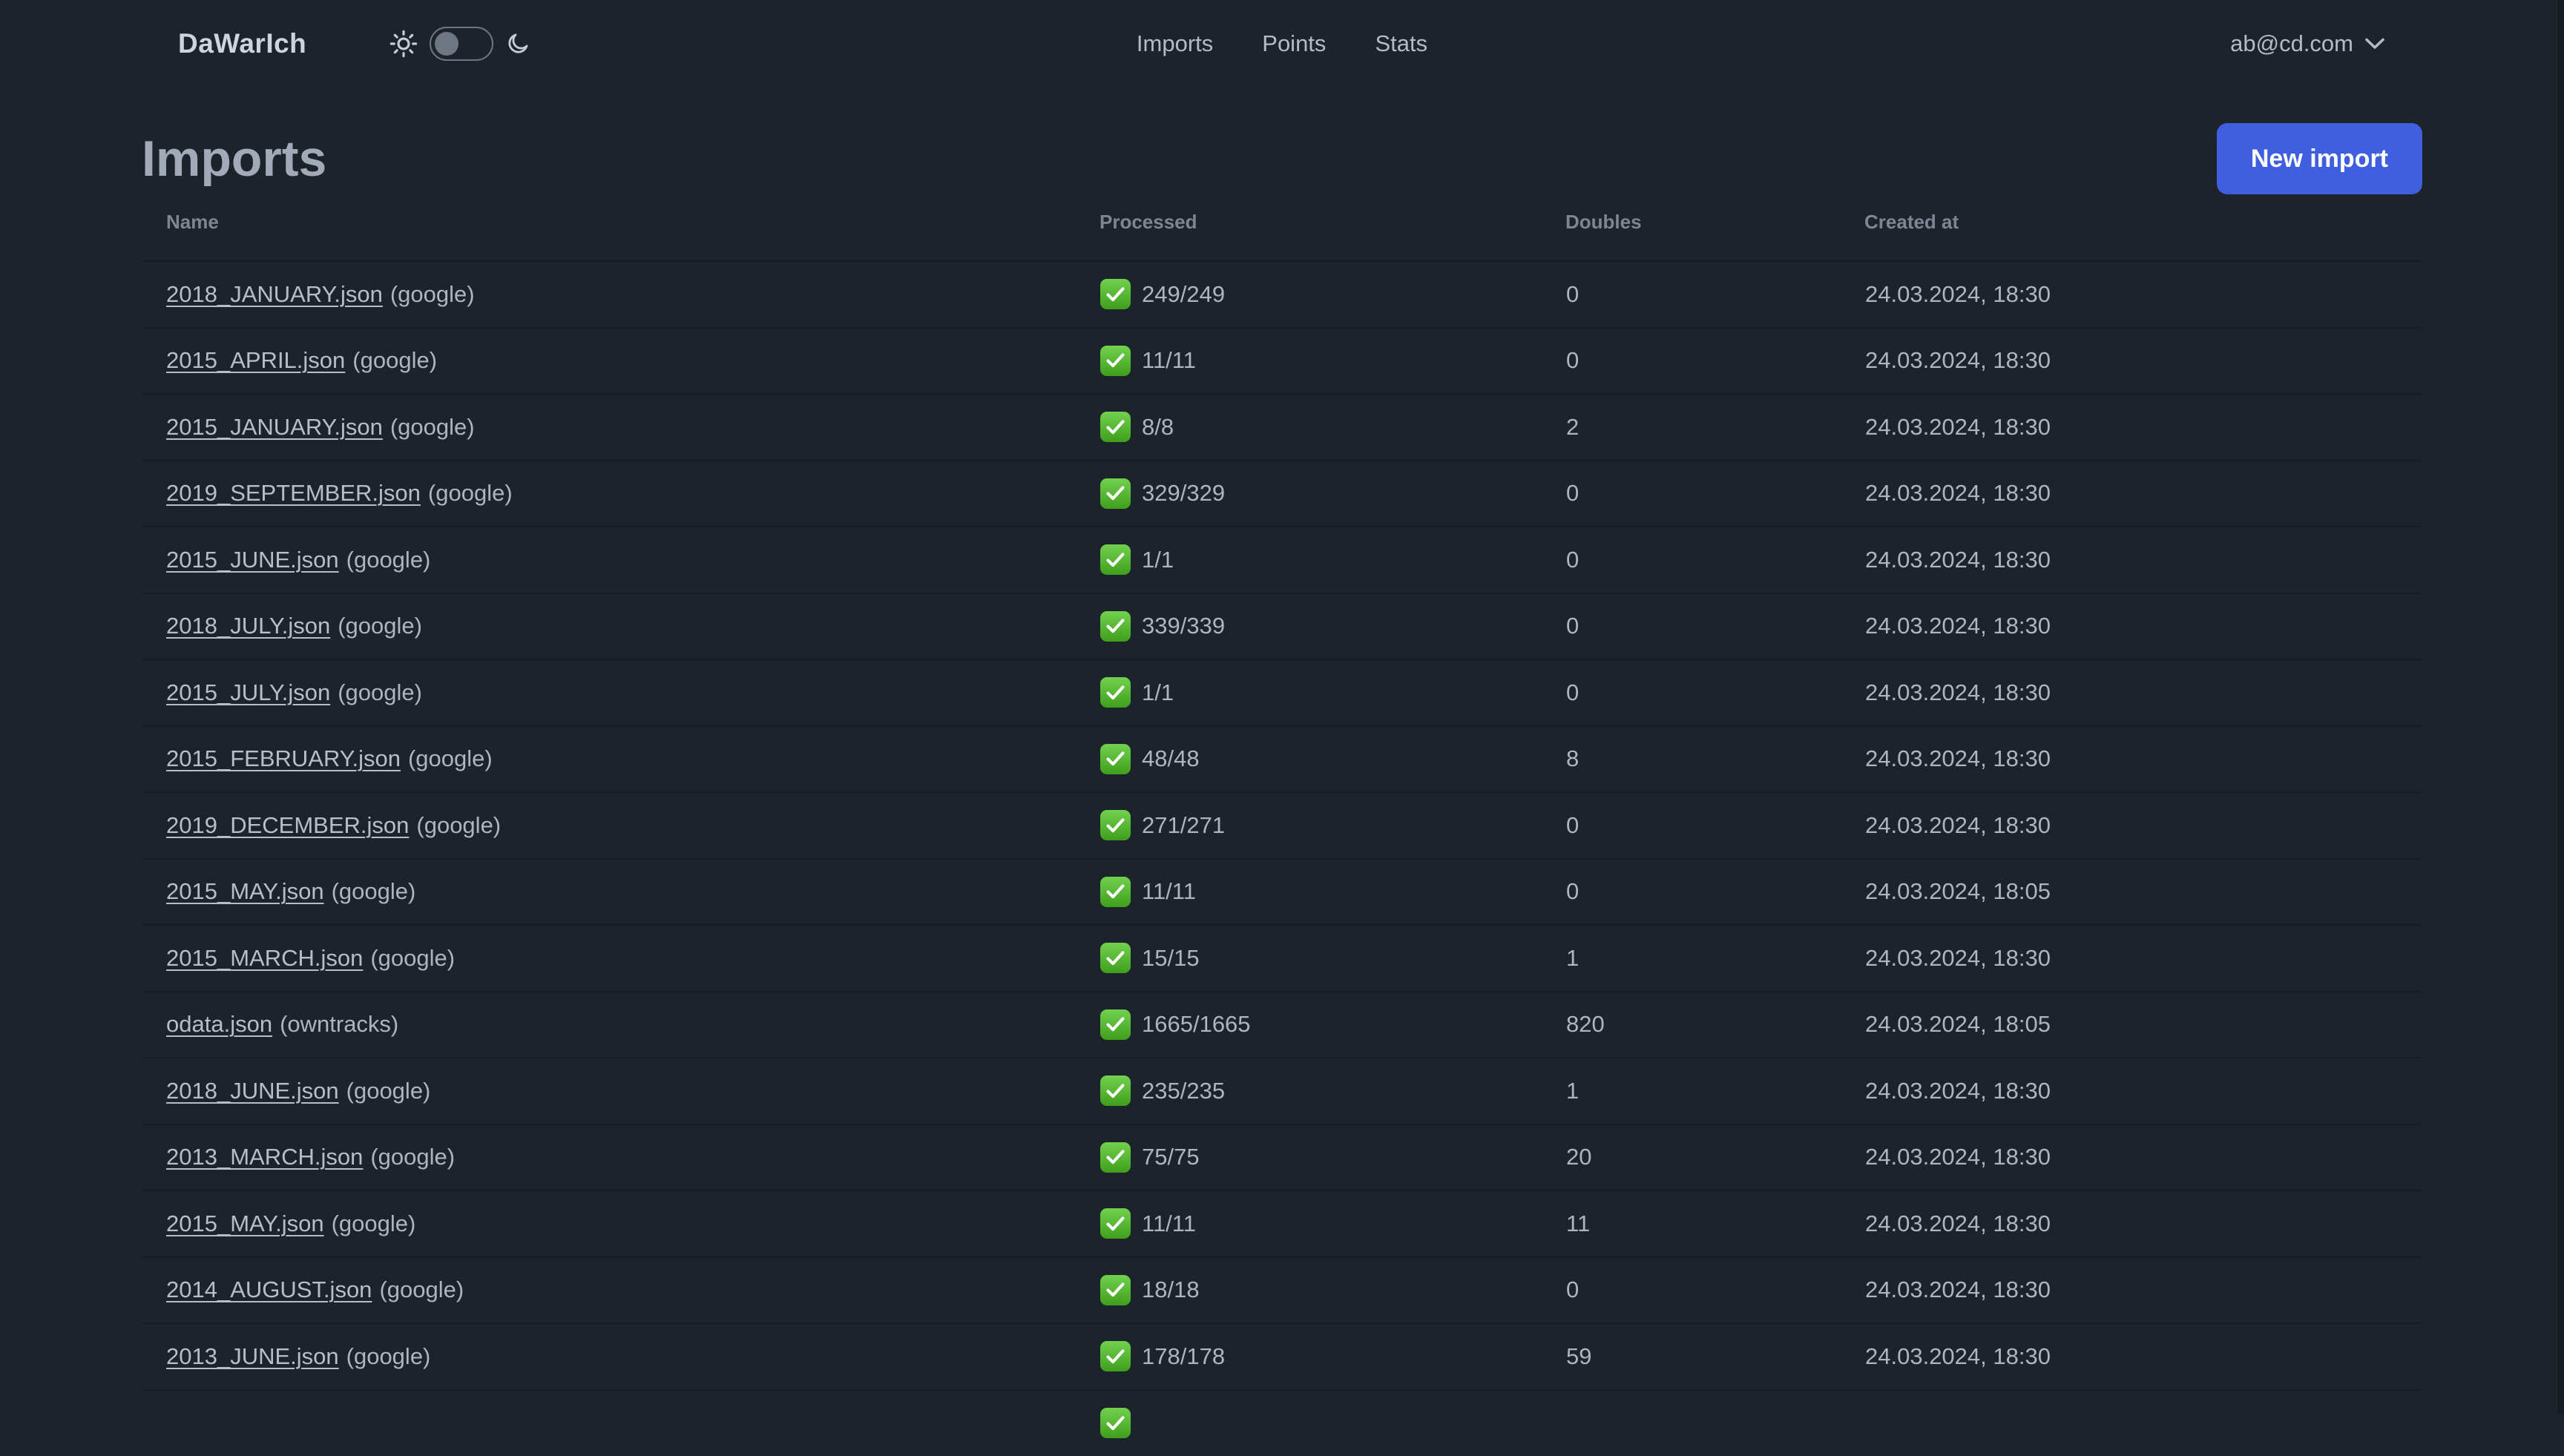 This screenshot has width=2564, height=1456. What do you see at coordinates (620, 825) in the screenshot?
I see `name-cell: 2019_DECEMBER.json(google)` at bounding box center [620, 825].